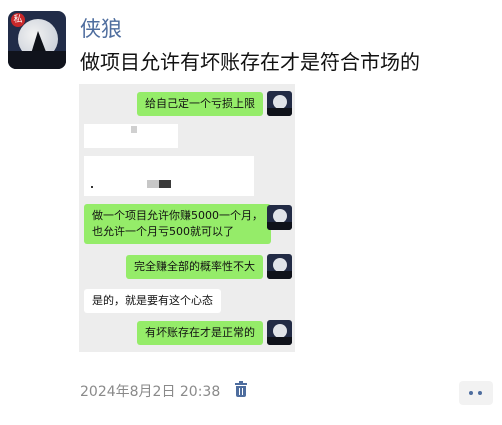 The width and height of the screenshot is (502, 425). I want to click on post-text: 做项目允许有坏账存在才是符合市场的, so click(250, 62).